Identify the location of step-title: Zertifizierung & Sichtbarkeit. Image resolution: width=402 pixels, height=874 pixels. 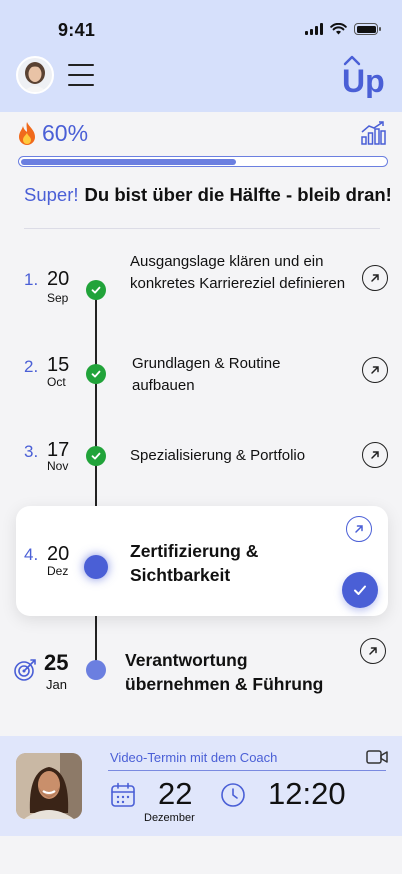
(194, 563).